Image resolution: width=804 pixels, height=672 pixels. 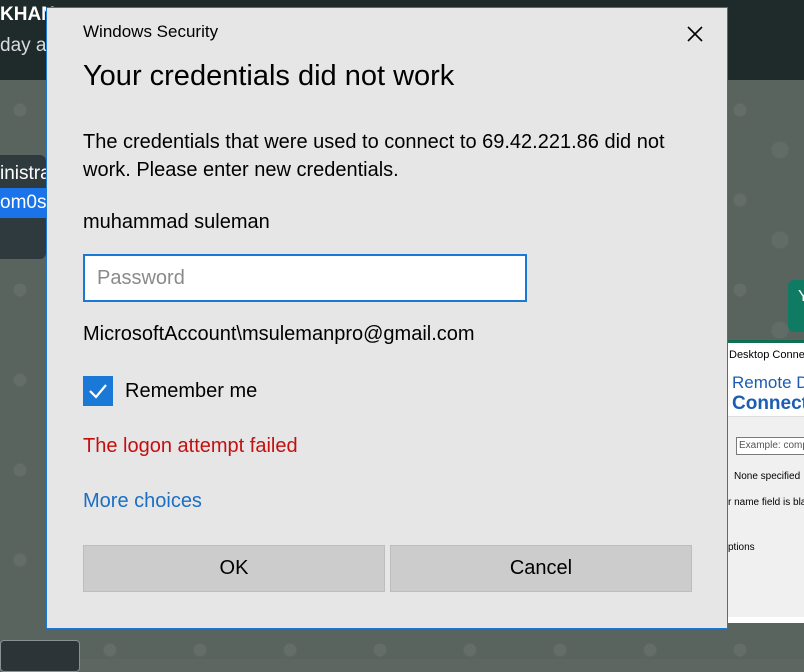 I want to click on dialog-window-title: Windows Security, so click(x=151, y=31).